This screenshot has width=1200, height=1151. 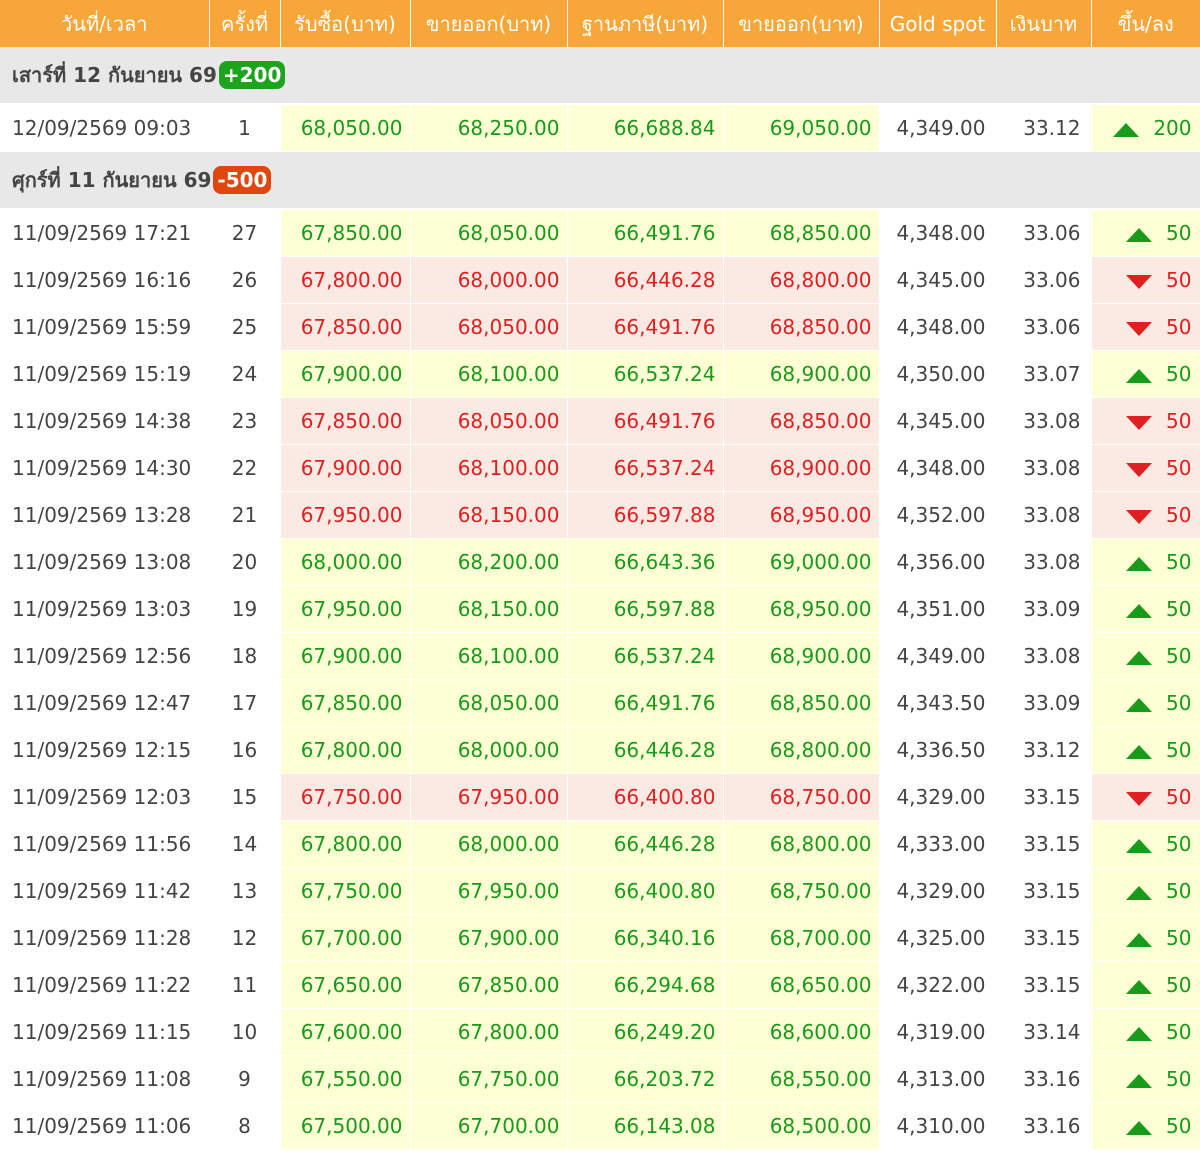 What do you see at coordinates (938, 985) in the screenshot?
I see `gold-spot-cell: 4,322.00` at bounding box center [938, 985].